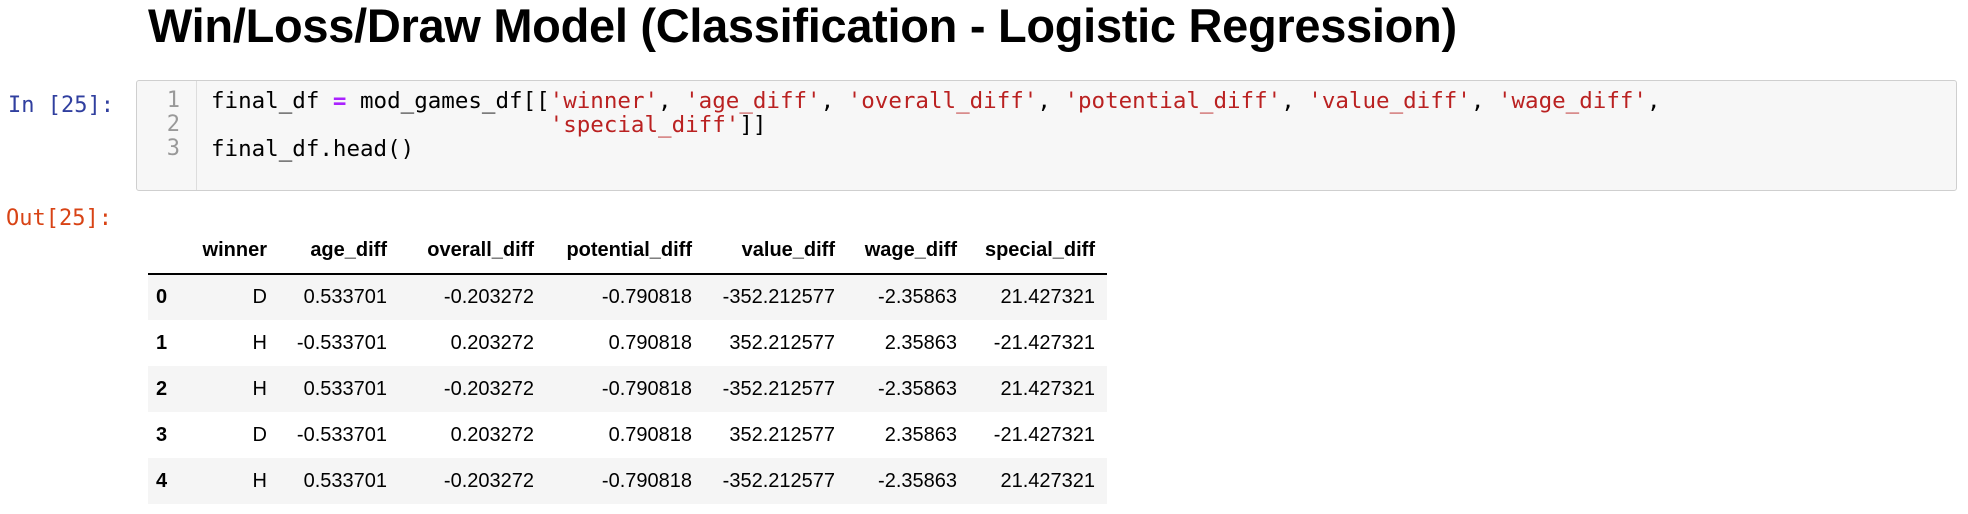 The image size is (1968, 514). I want to click on column-header-overall-diff: overall_diff, so click(472, 251).